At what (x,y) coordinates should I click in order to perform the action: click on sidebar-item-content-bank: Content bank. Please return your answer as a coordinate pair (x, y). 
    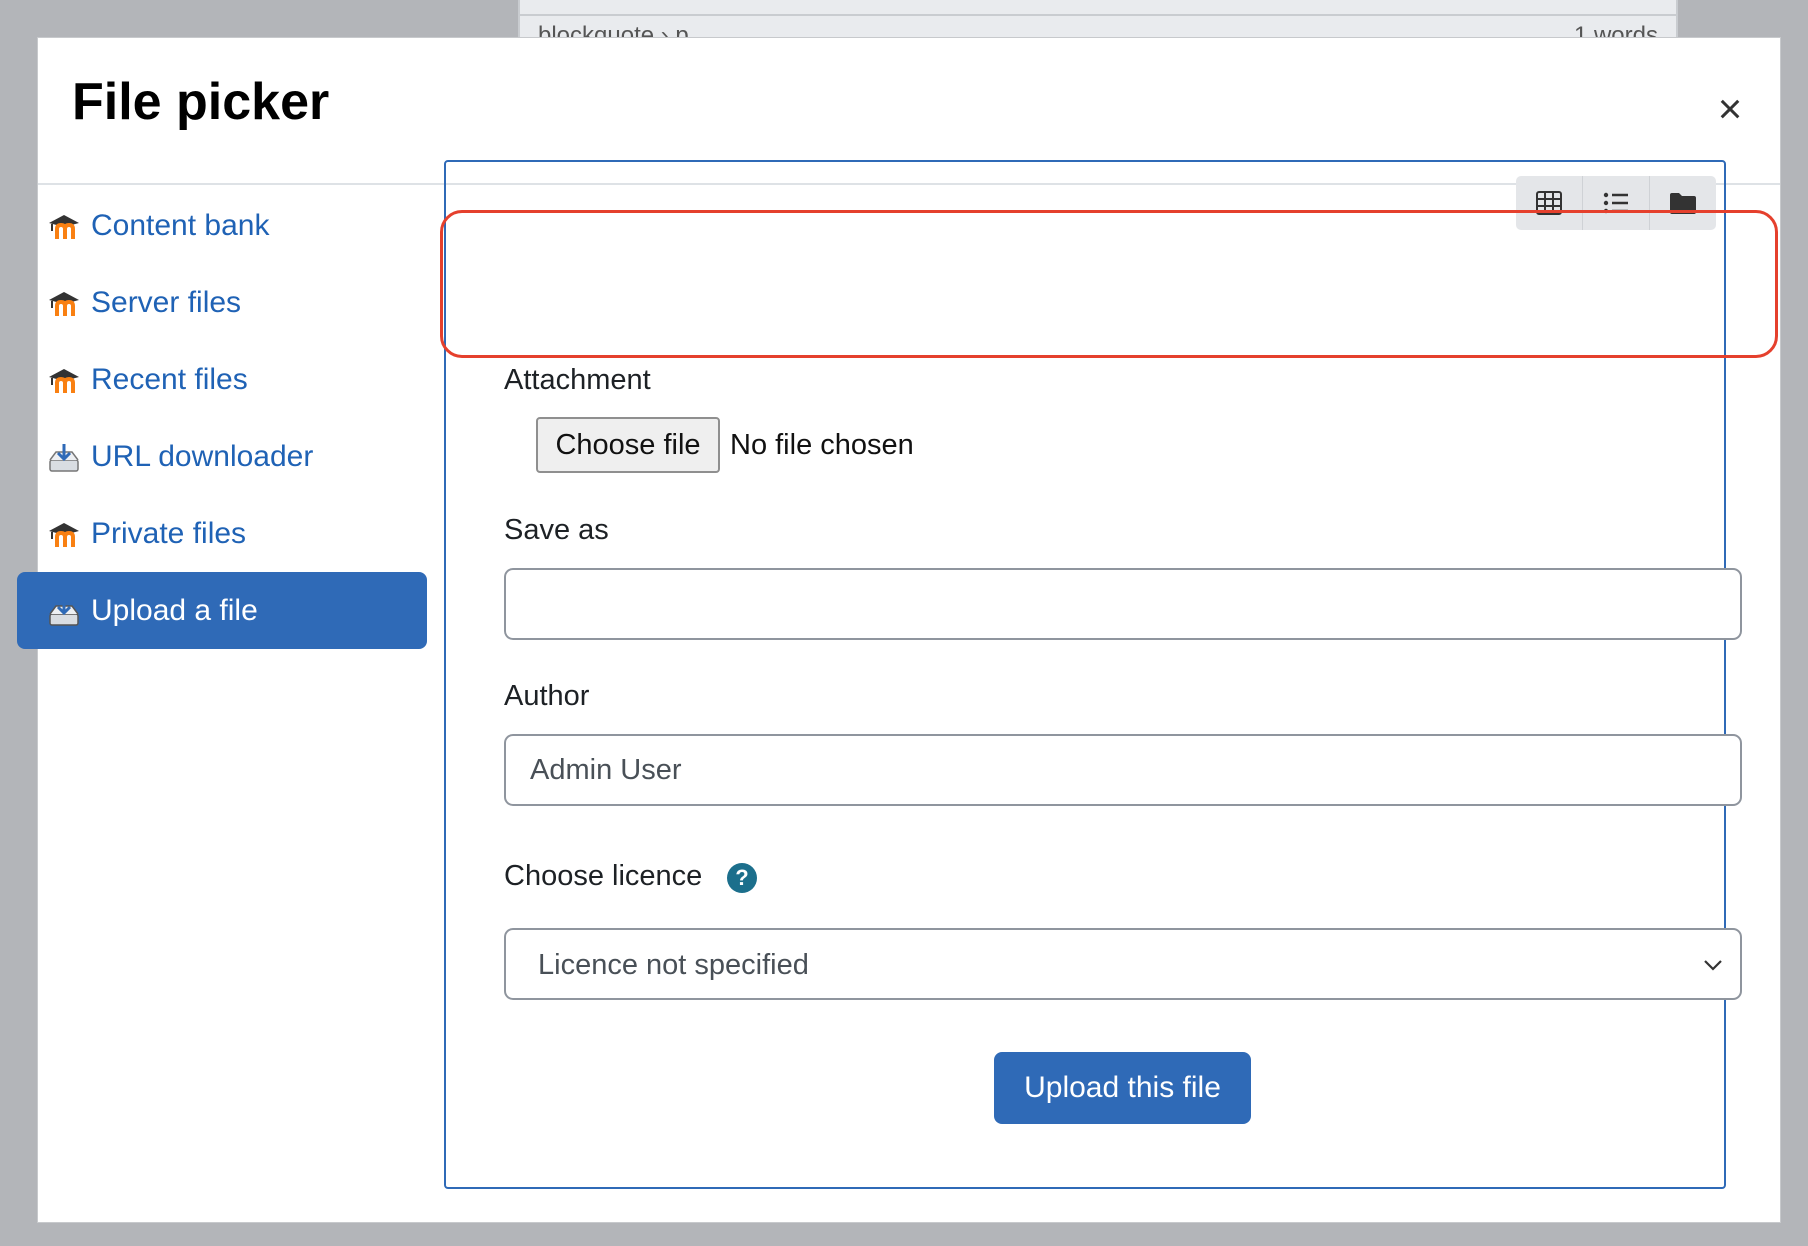
    Looking at the image, I should click on (222, 225).